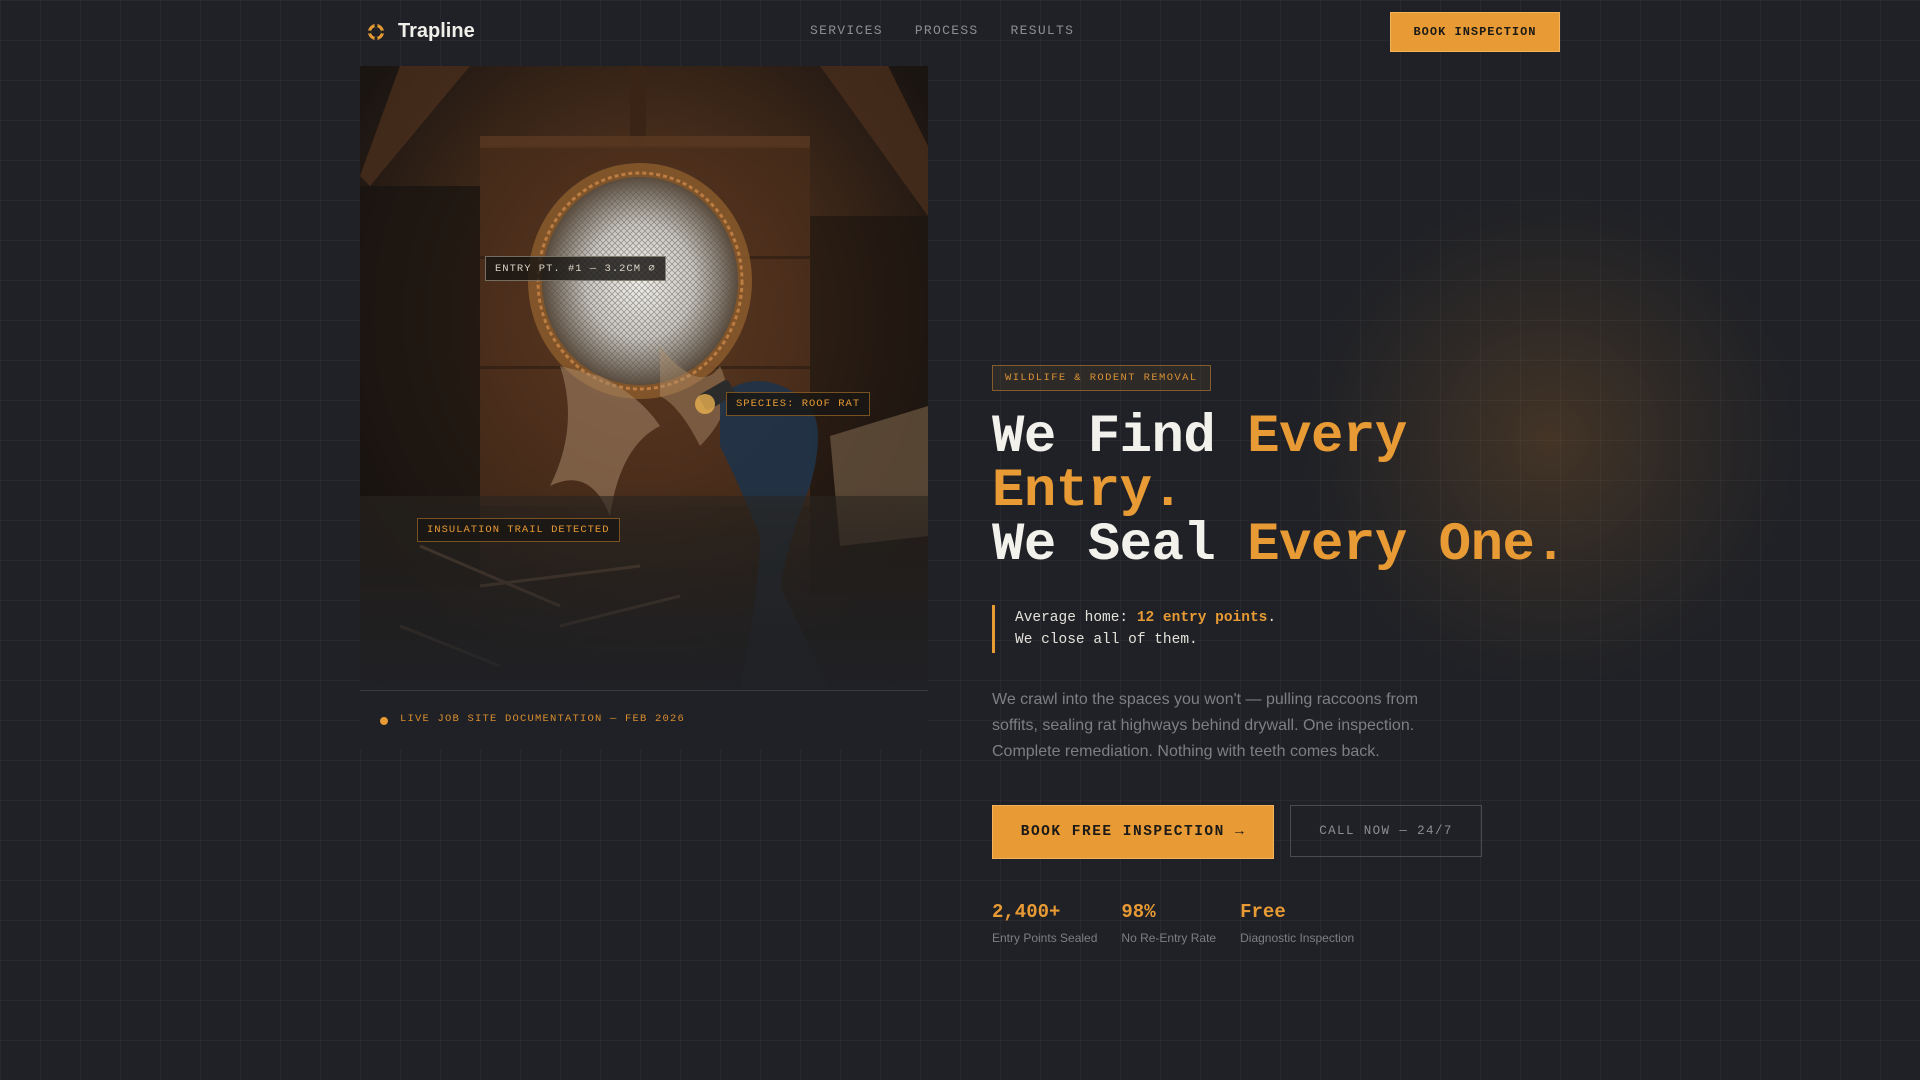 The height and width of the screenshot is (1080, 1920). What do you see at coordinates (1088, 491) in the screenshot?
I see `headline-line2-accent: Entry.` at bounding box center [1088, 491].